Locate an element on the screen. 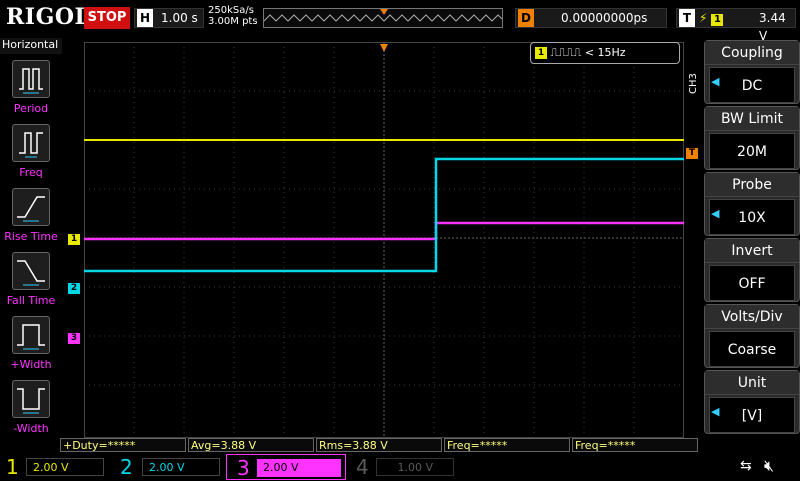  rising-edge-icon: ⚡ is located at coordinates (703, 18).